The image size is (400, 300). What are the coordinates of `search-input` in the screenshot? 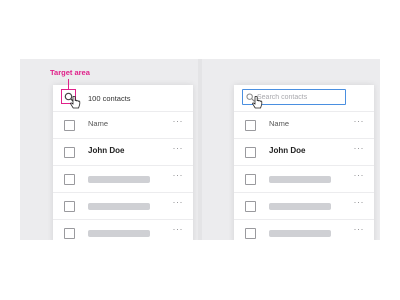 It's located at (300, 97).